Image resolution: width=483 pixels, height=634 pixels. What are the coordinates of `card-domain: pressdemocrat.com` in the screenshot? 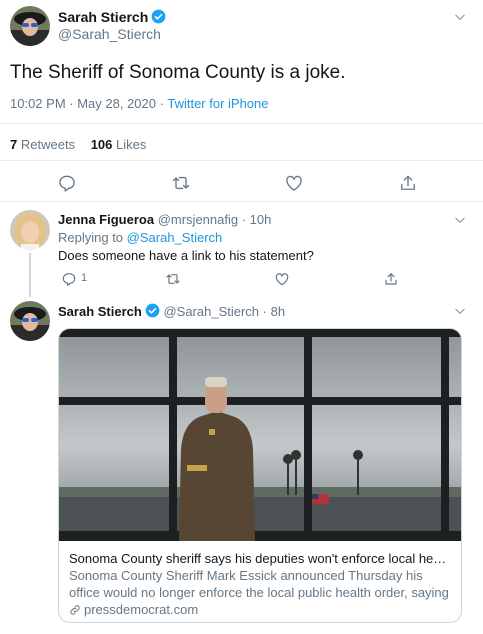 It's located at (141, 609).